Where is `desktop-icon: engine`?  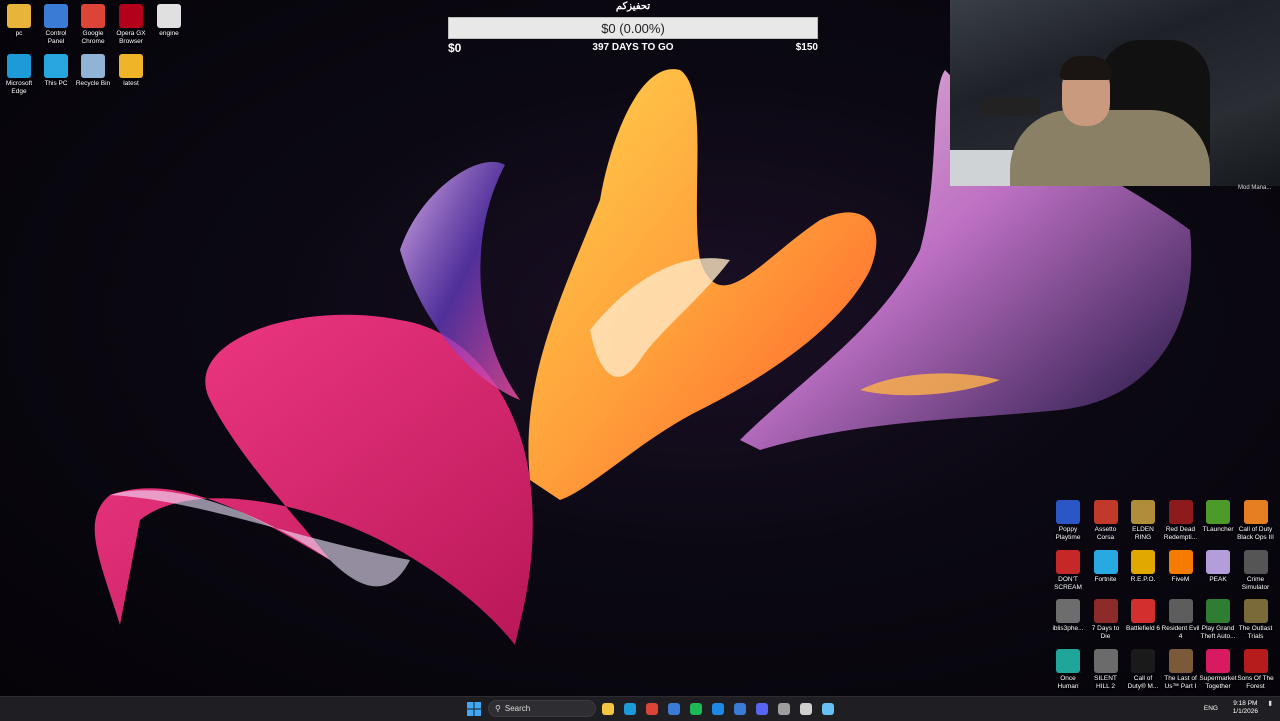 desktop-icon: engine is located at coordinates (169, 21).